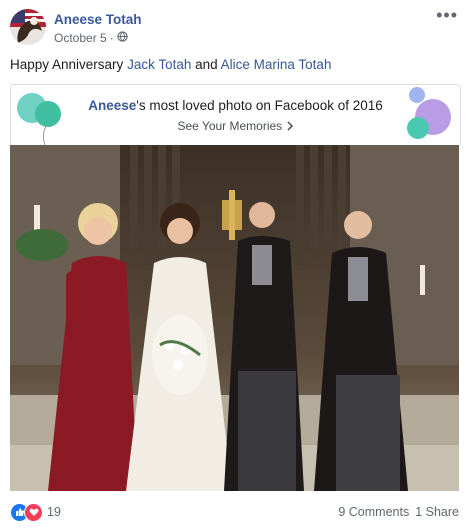  What do you see at coordinates (159, 64) in the screenshot?
I see `mention-link: Jack Totah` at bounding box center [159, 64].